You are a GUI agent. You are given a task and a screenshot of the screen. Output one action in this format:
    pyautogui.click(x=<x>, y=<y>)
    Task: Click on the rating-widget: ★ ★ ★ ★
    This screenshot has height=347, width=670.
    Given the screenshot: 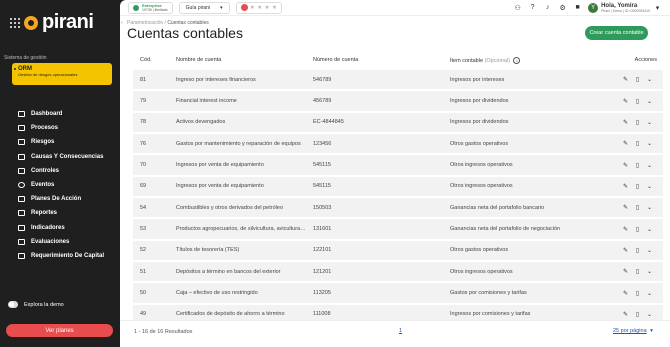 What is the action you would take?
    pyautogui.click(x=259, y=7)
    